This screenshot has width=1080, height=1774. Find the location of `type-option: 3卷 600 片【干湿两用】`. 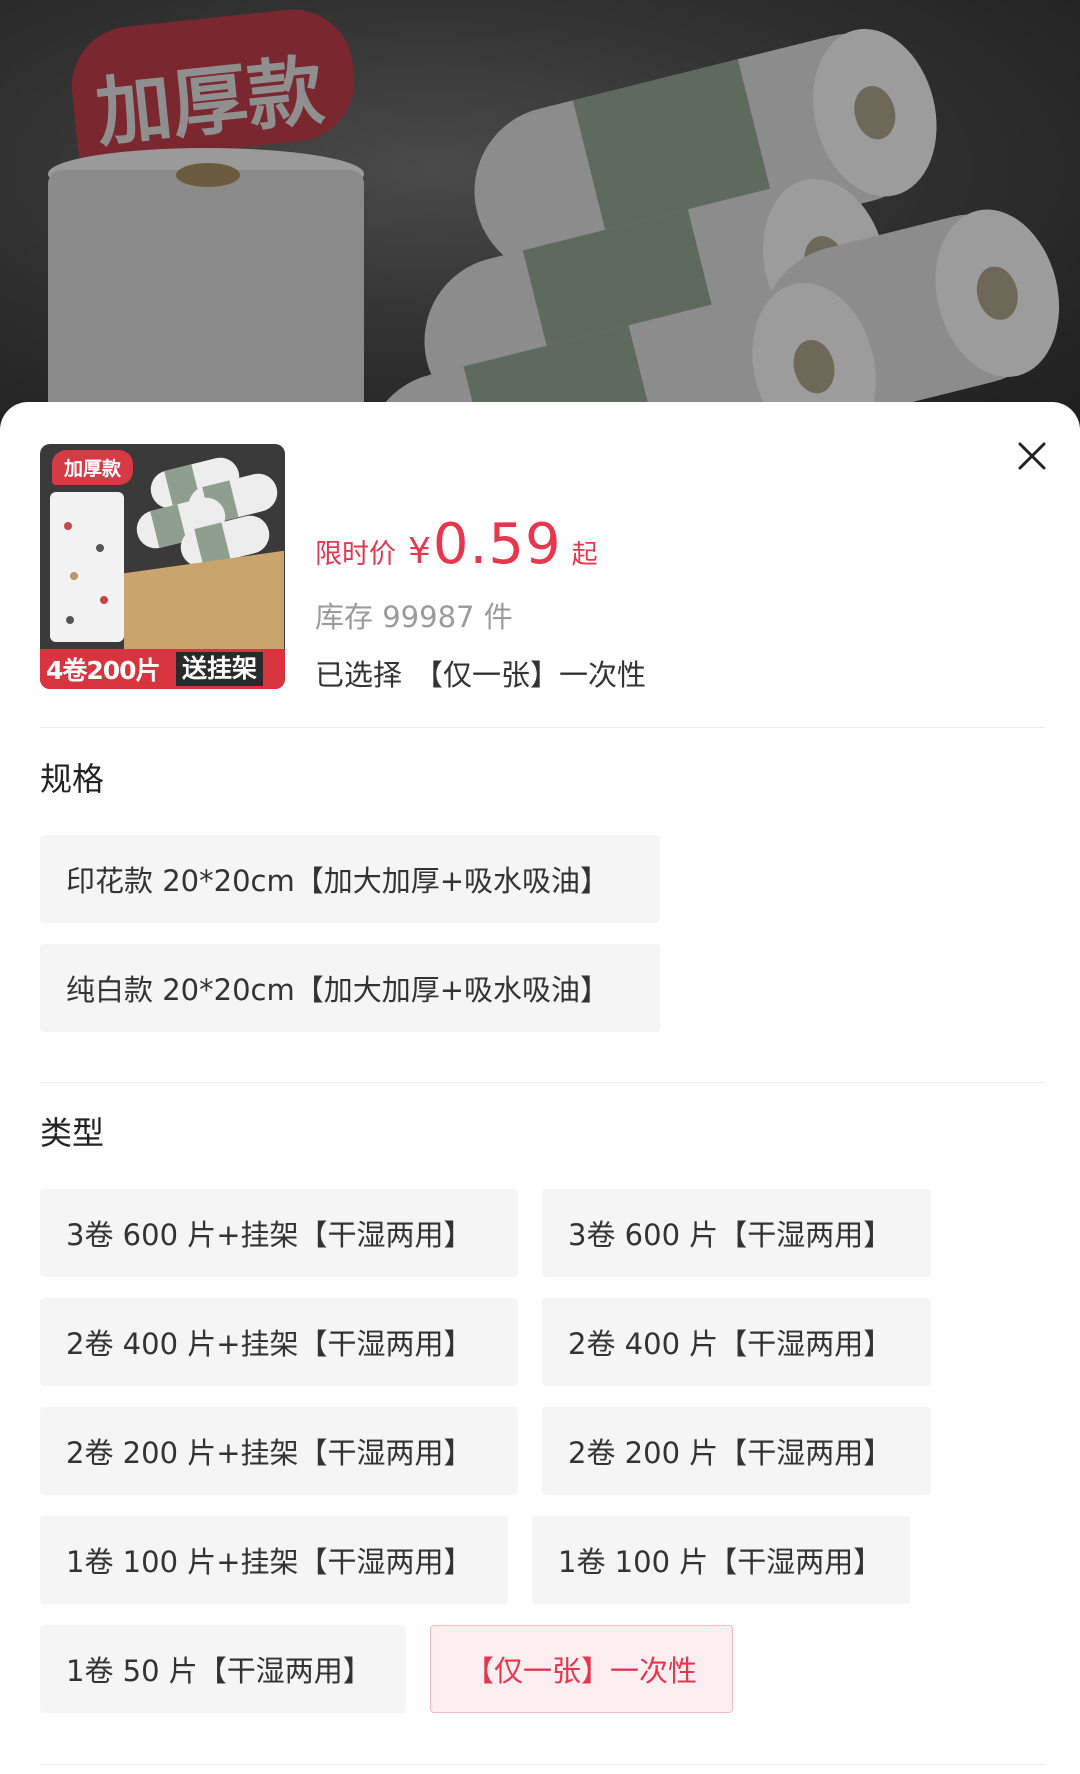

type-option: 3卷 600 片【干湿两用】 is located at coordinates (736, 1233).